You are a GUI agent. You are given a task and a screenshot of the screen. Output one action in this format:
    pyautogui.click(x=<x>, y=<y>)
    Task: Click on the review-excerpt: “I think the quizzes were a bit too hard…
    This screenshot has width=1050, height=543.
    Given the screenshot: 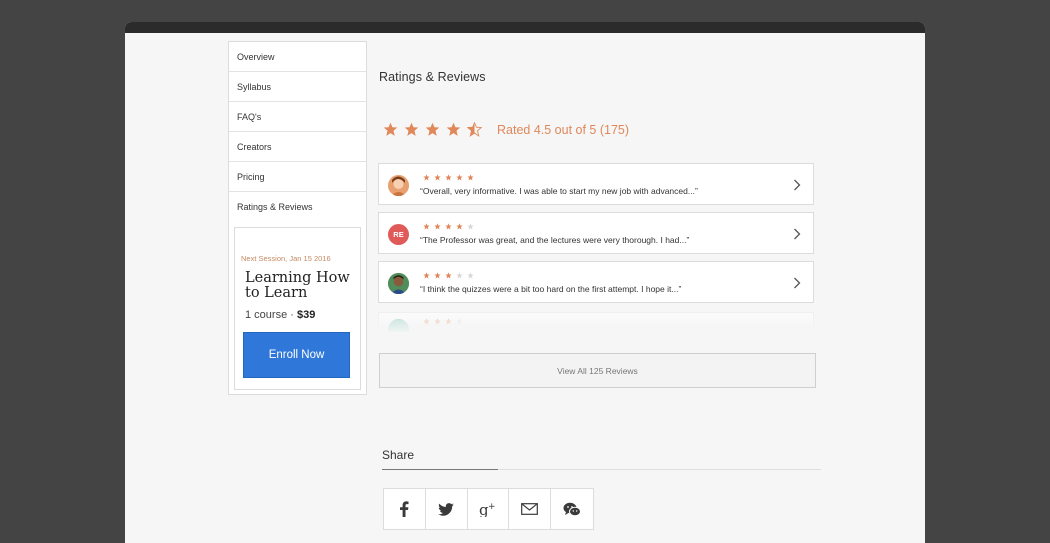 What is the action you would take?
    pyautogui.click(x=551, y=289)
    